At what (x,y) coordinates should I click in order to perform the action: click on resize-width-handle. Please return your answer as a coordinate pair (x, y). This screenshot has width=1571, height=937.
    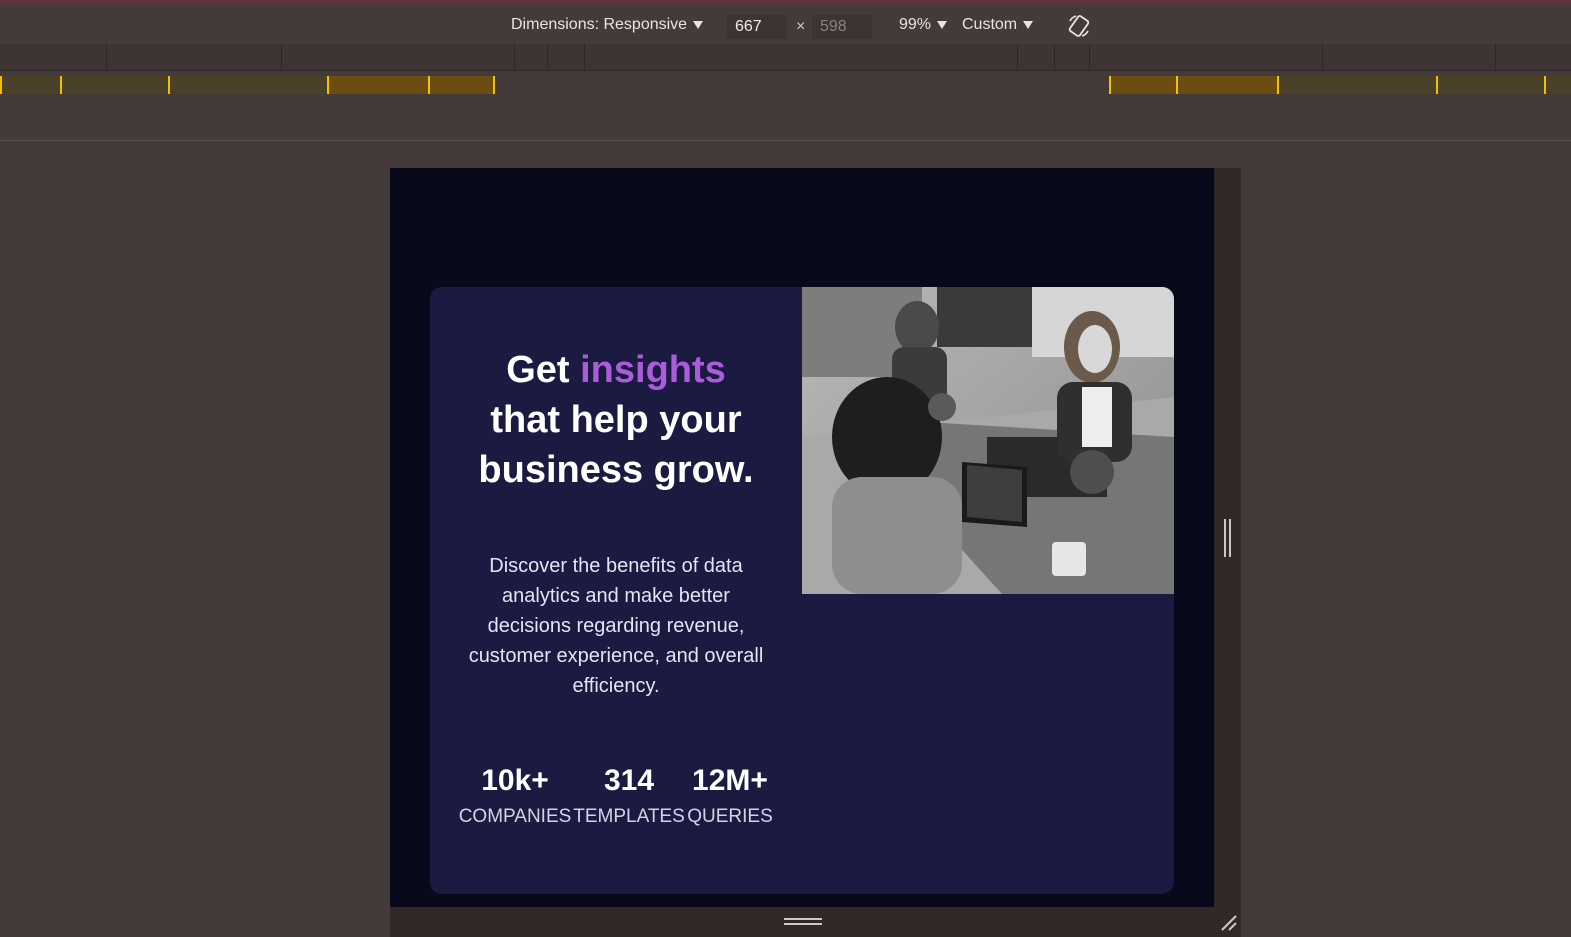
    Looking at the image, I should click on (1228, 538).